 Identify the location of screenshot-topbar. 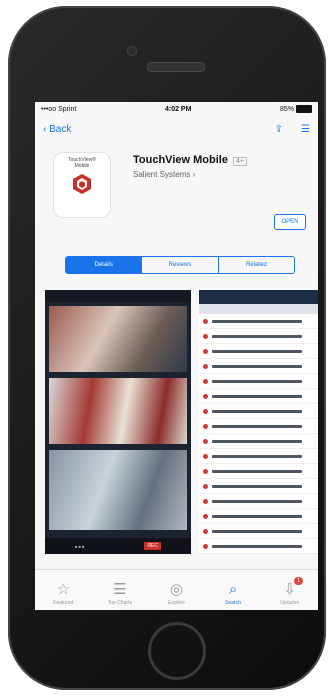
(118, 296).